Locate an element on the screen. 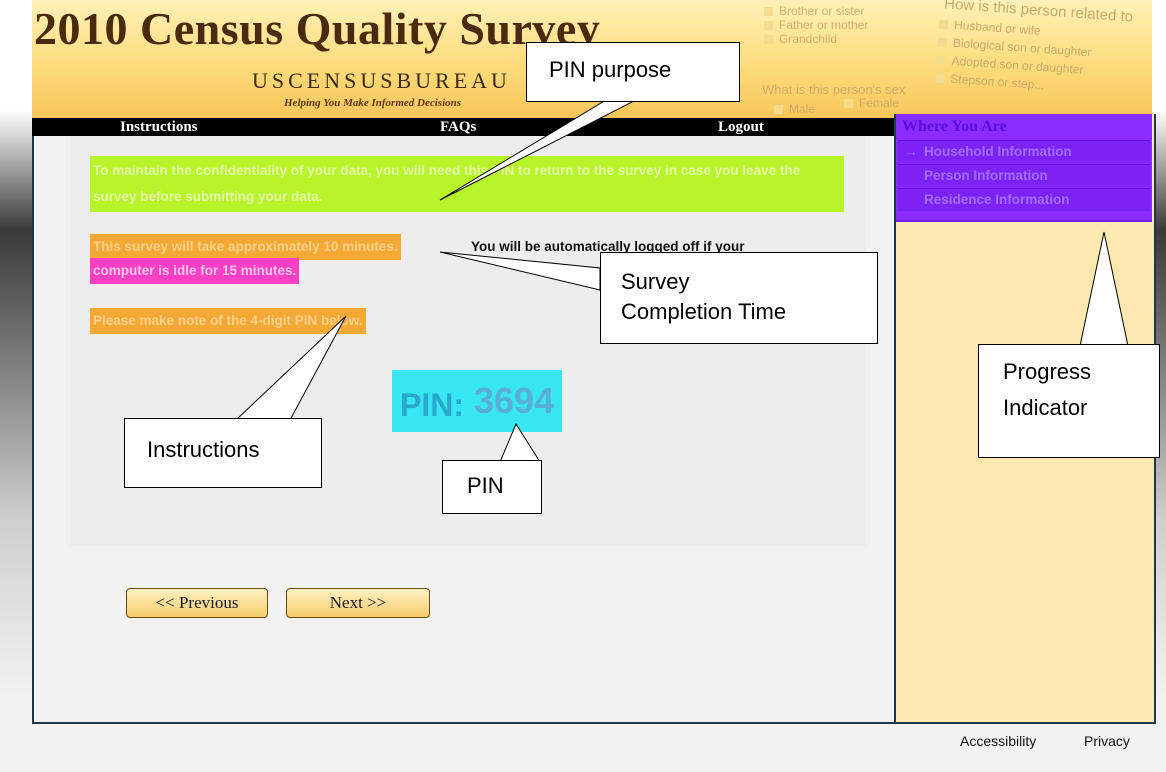  callout-pin-purpose: PIN purpose is located at coordinates (633, 72).